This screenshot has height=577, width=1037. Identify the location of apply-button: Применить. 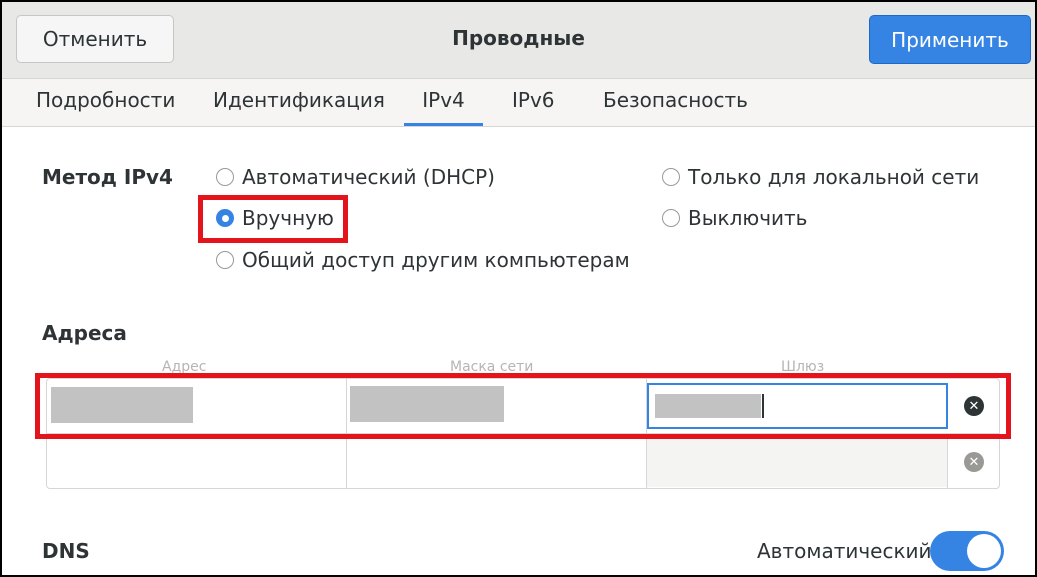
(950, 39).